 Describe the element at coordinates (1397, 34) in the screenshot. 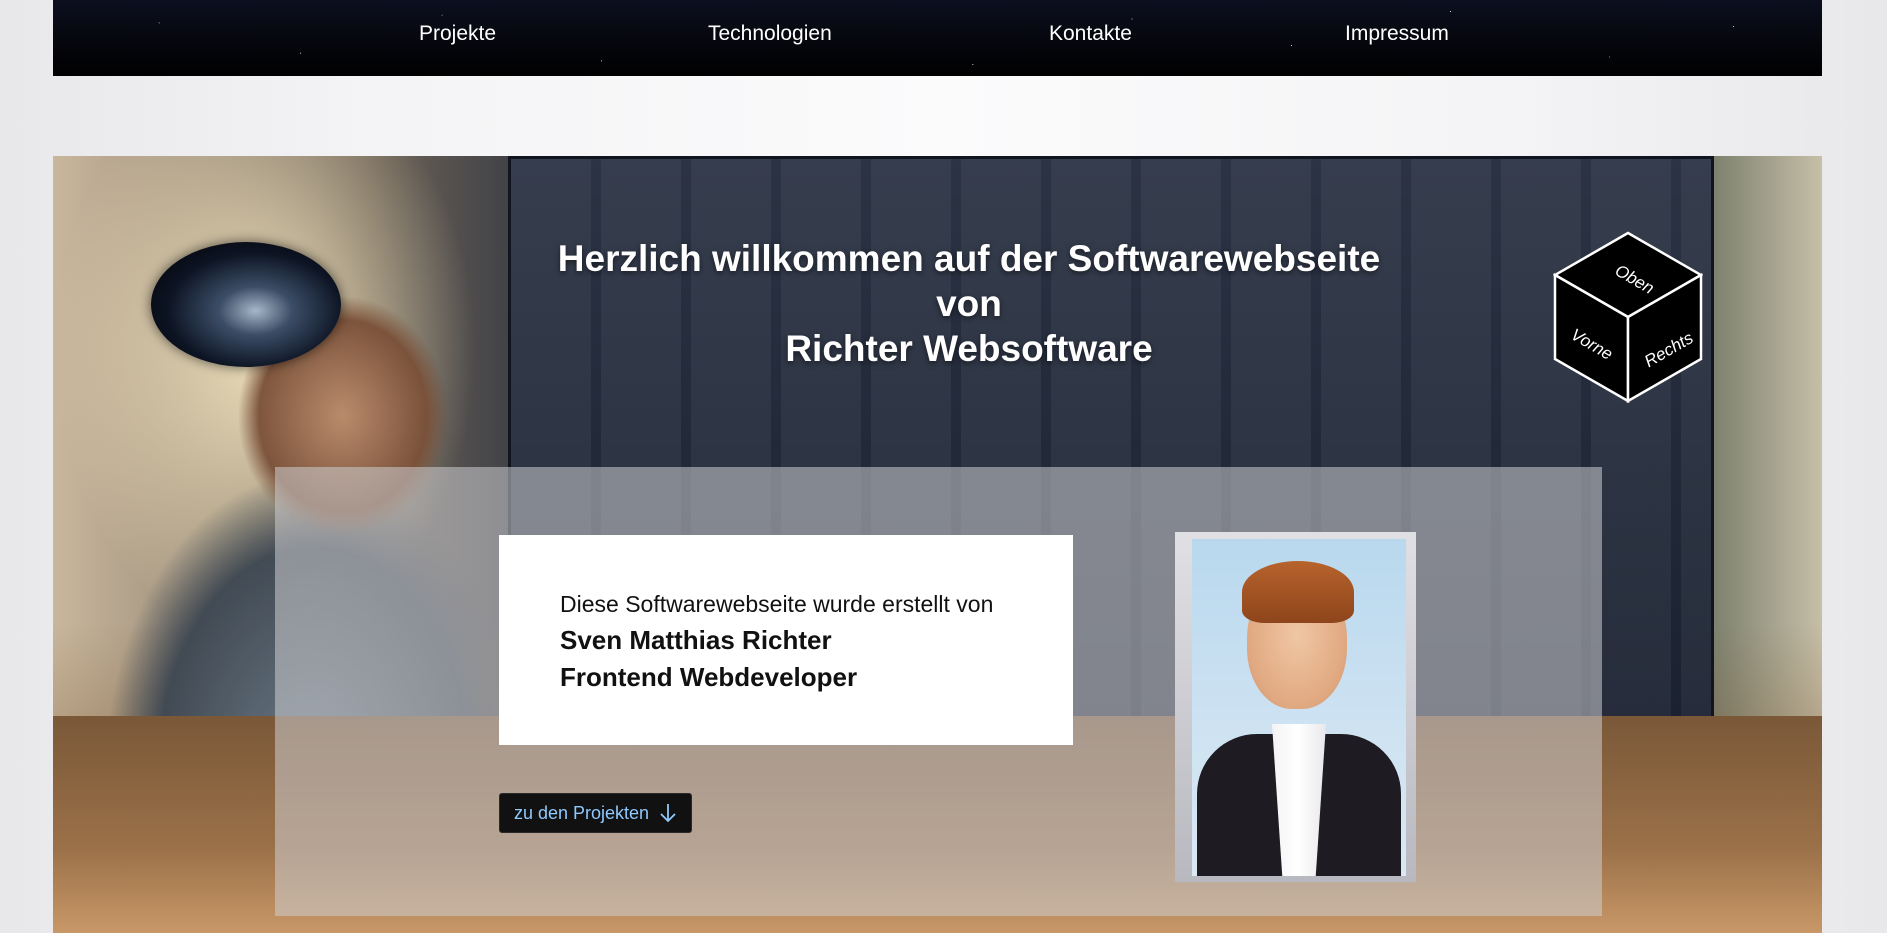

I see `nav-link-impressum: Impressum` at that location.